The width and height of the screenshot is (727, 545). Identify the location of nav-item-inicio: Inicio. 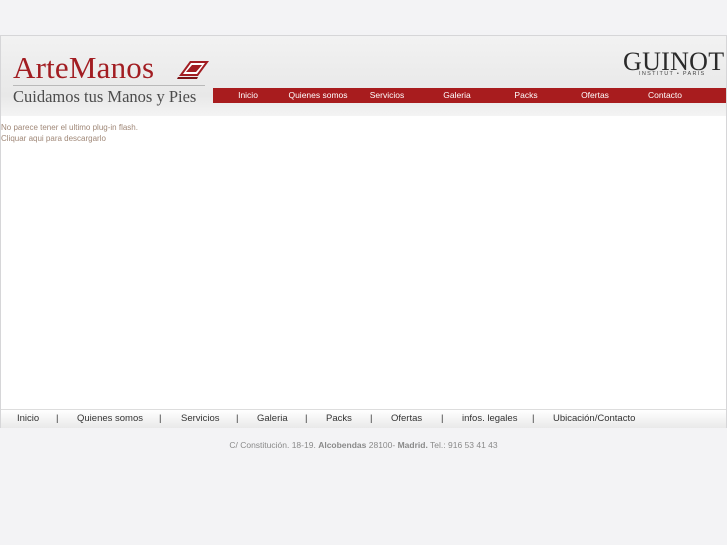
(248, 95).